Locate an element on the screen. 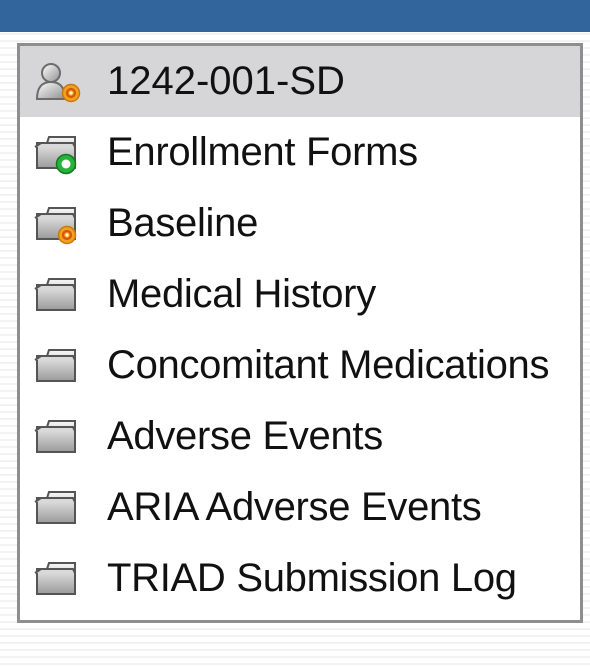  tree-item-enrollment-forms: Enrollment Forms is located at coordinates (300, 152).